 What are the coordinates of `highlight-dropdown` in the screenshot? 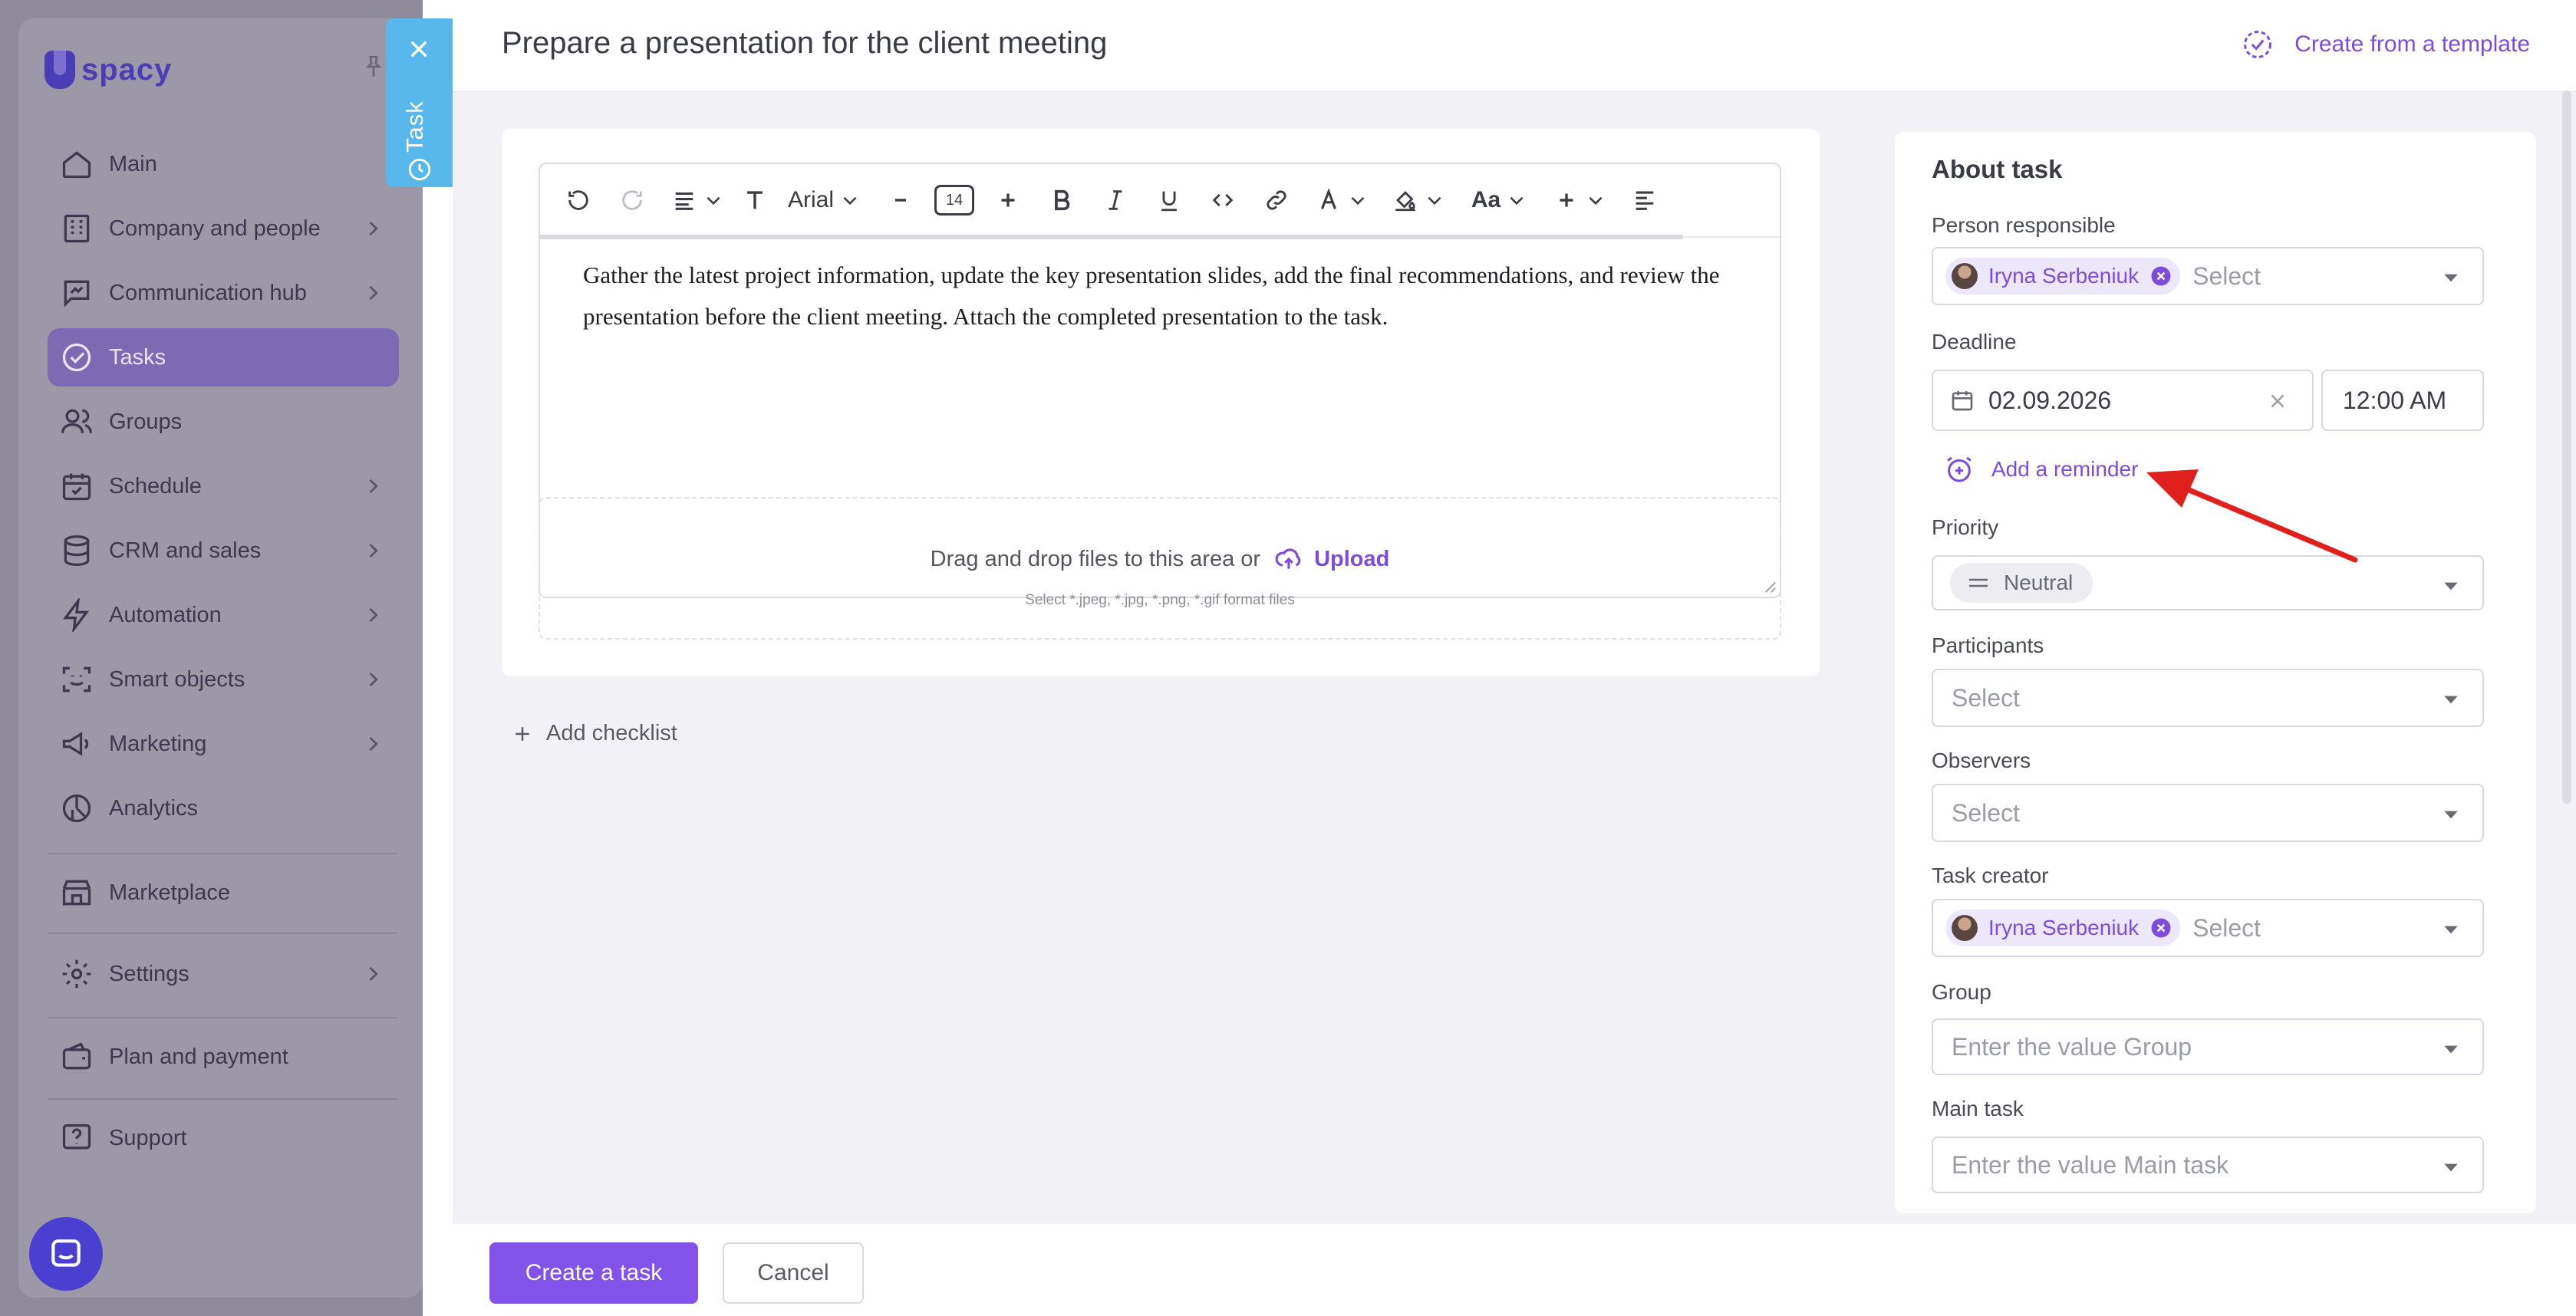 It's located at (1418, 200).